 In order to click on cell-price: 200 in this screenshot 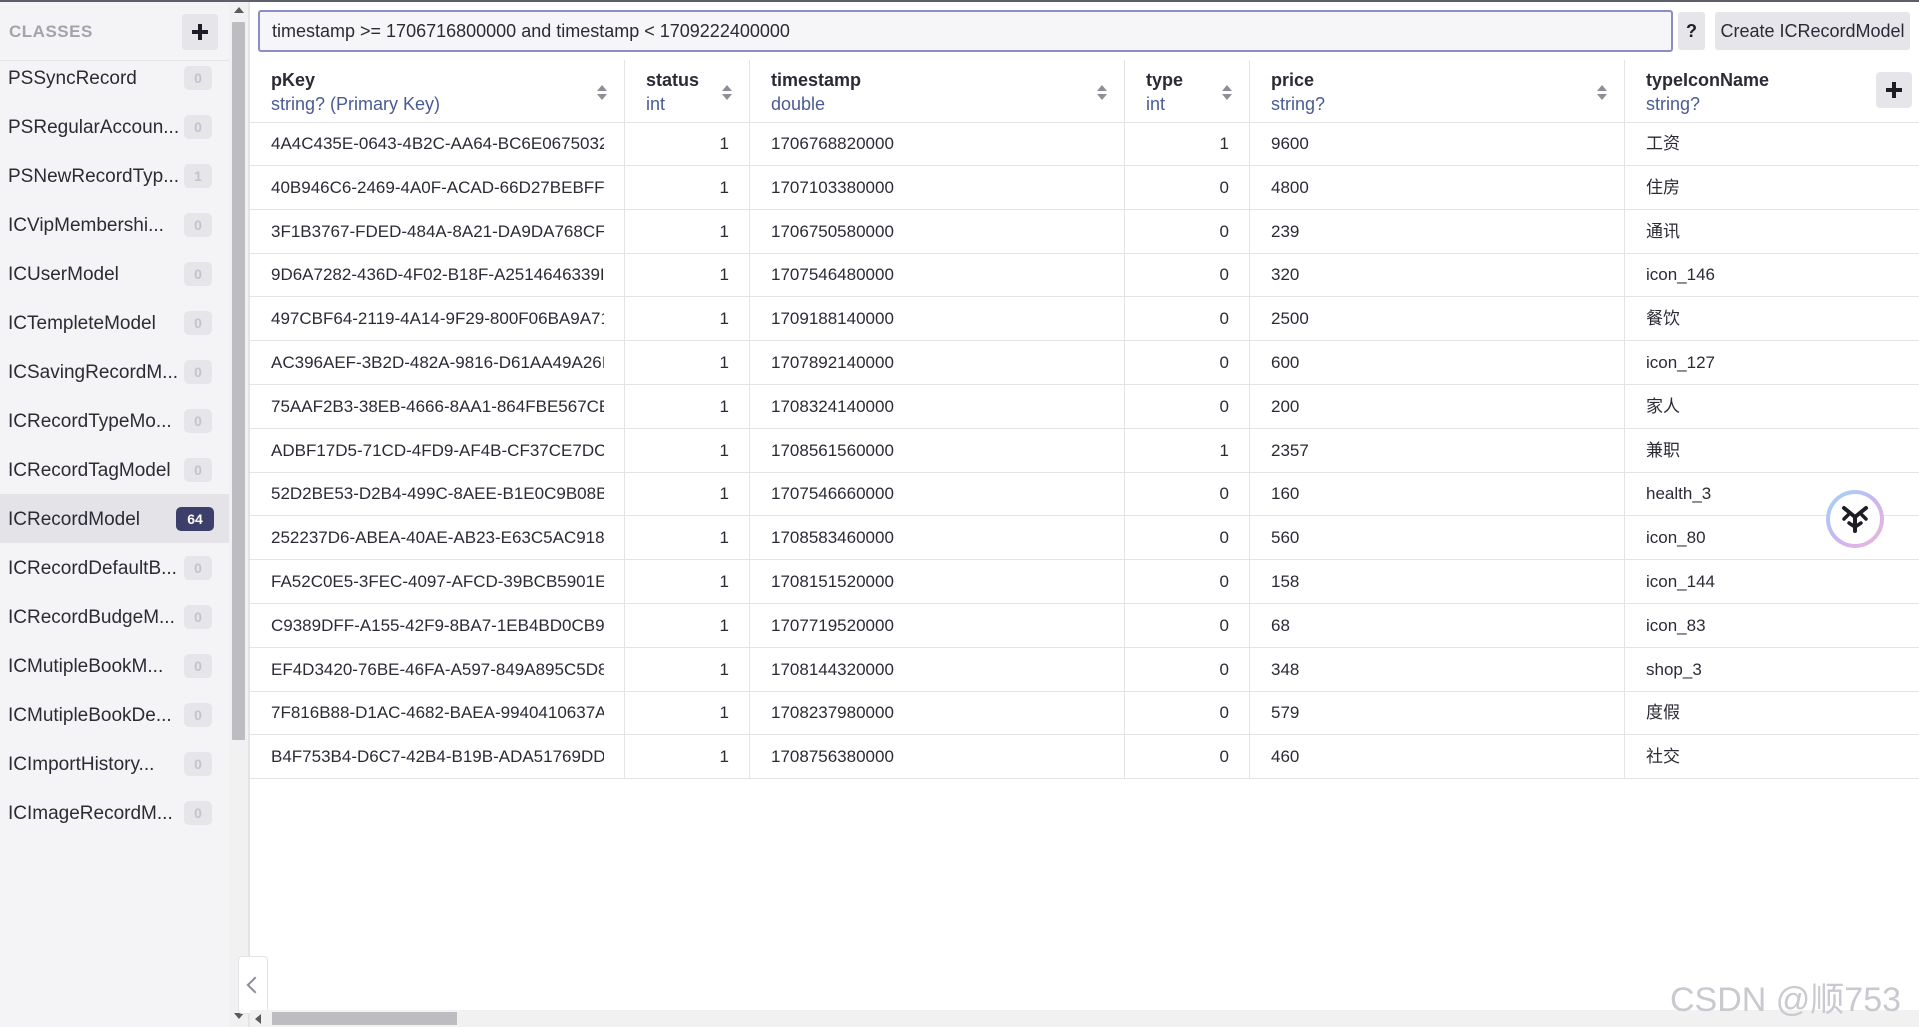, I will do `click(1437, 406)`.